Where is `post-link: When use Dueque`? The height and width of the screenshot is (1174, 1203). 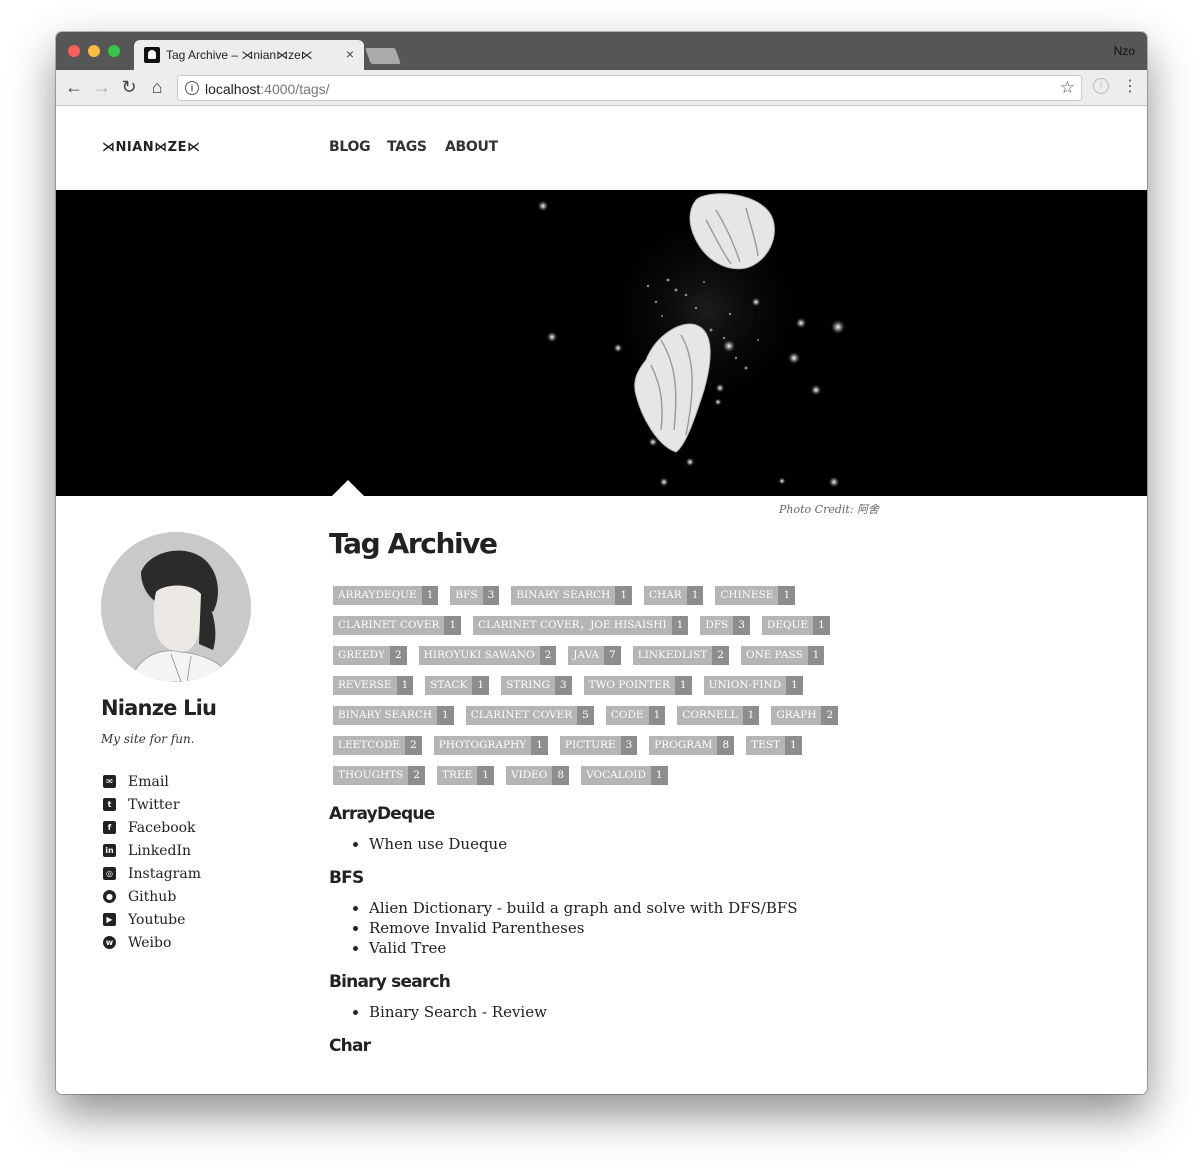 post-link: When use Dueque is located at coordinates (629, 844).